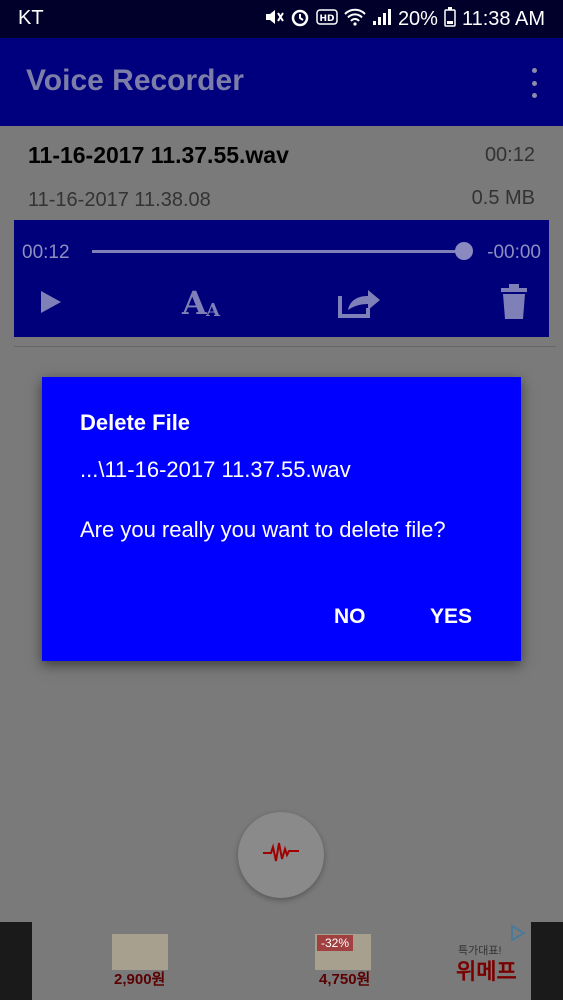 This screenshot has height=1000, width=563. Describe the element at coordinates (119, 200) in the screenshot. I see `file-date: 11-16-2017 11.38.08` at that location.